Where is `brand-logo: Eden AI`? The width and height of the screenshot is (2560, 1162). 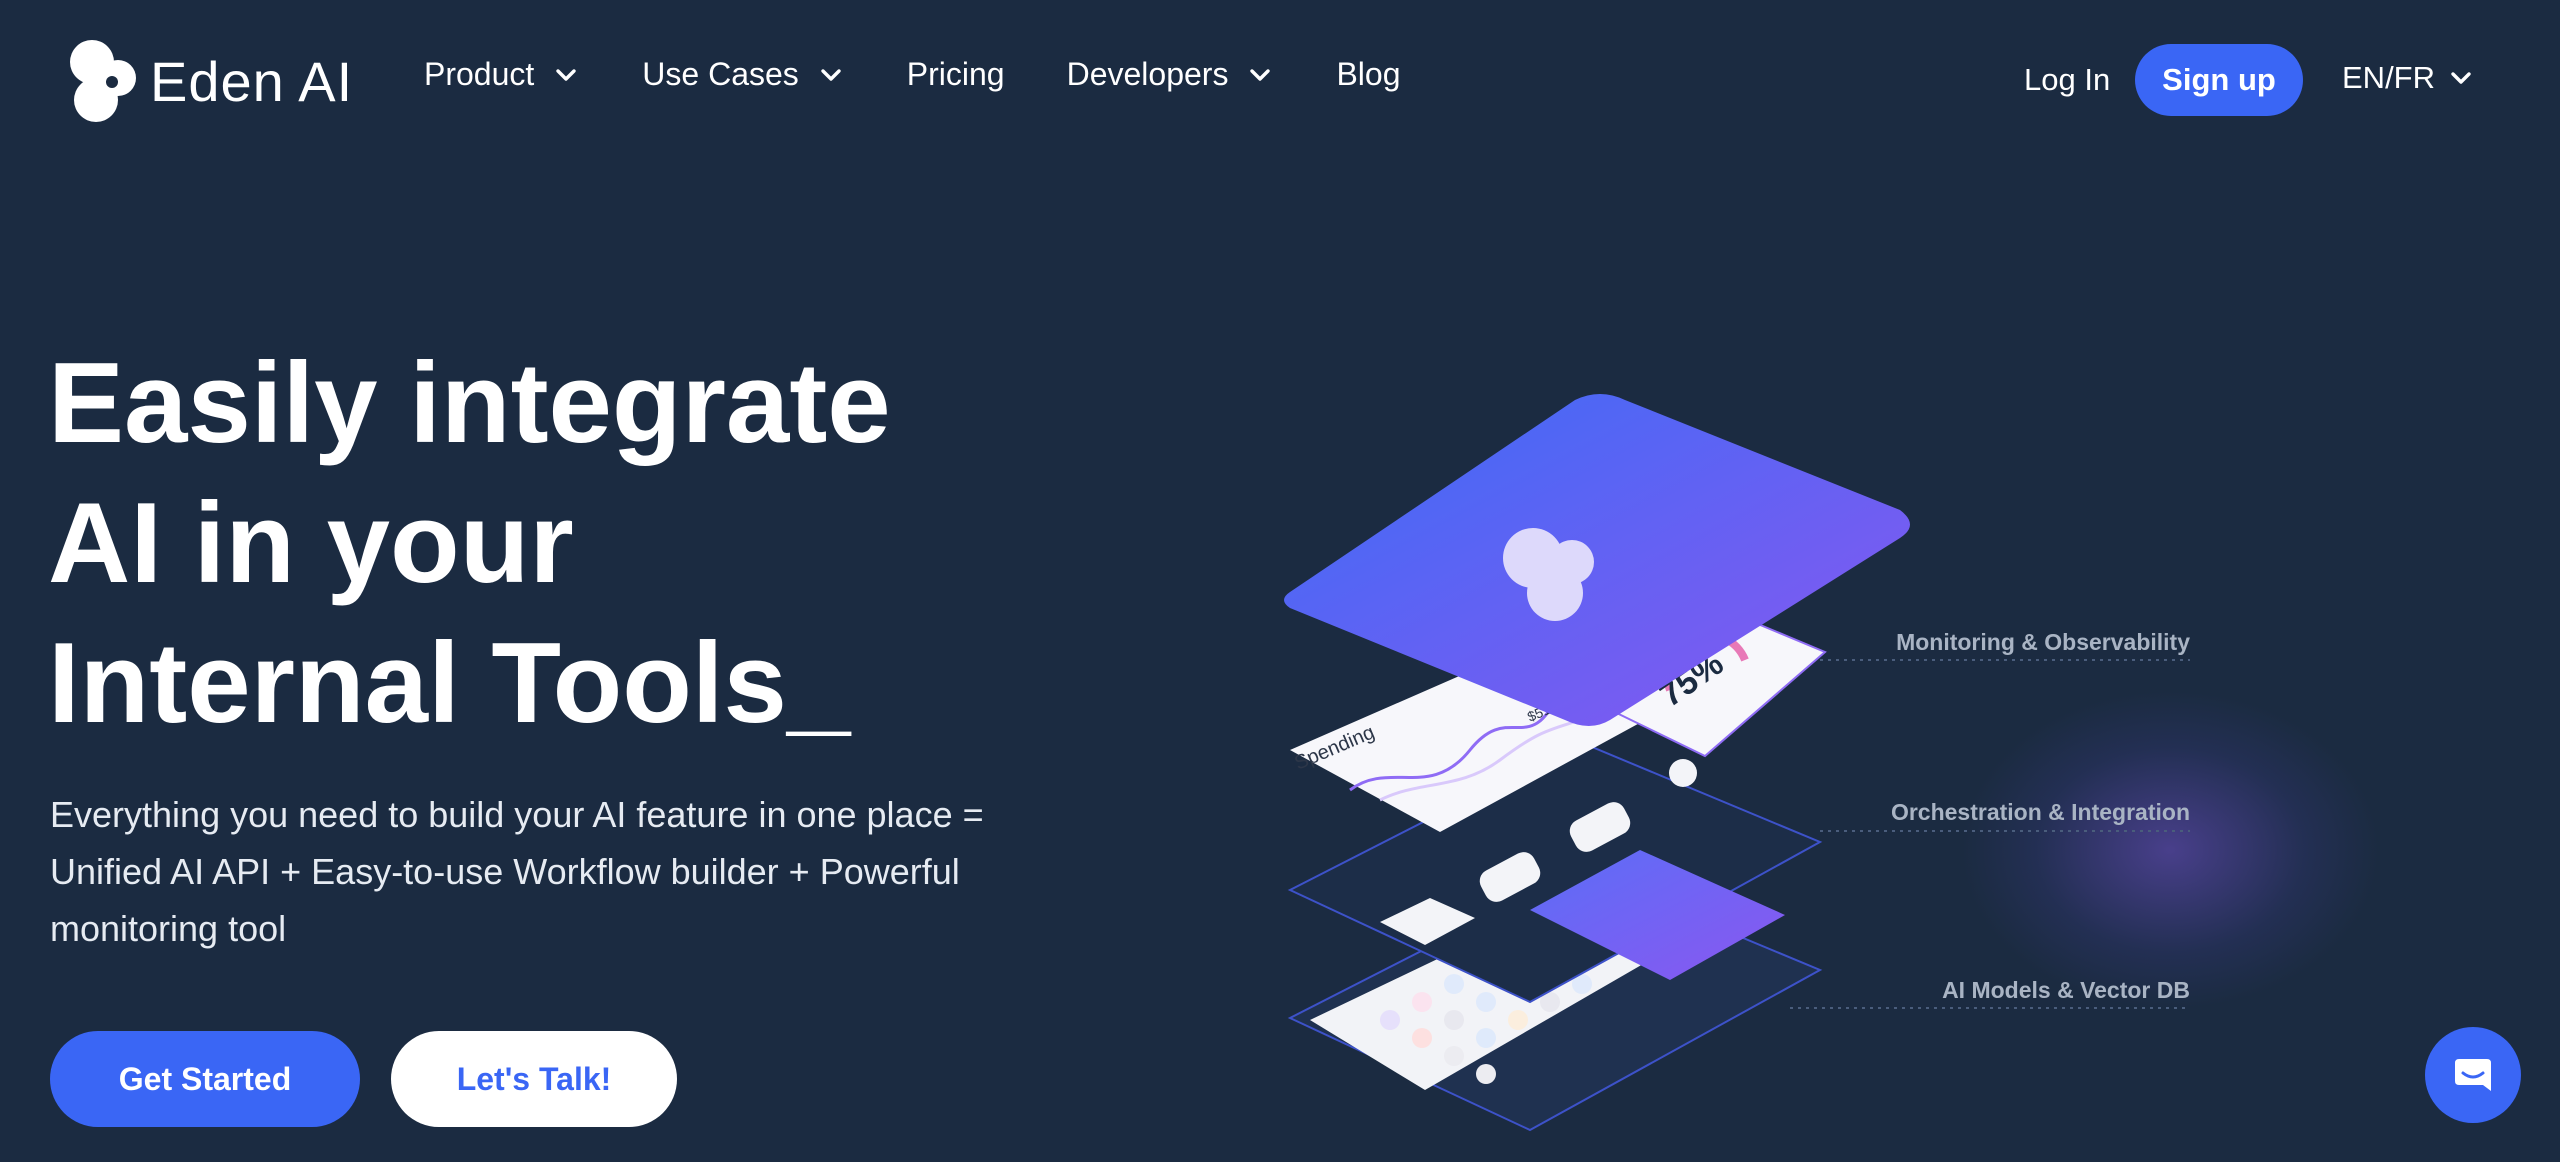 brand-logo: Eden AI is located at coordinates (209, 81).